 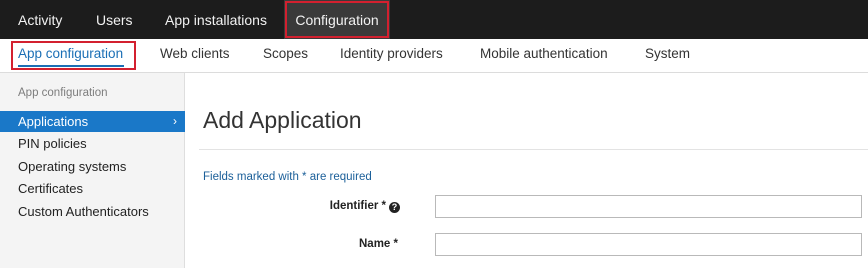 What do you see at coordinates (52, 143) in the screenshot?
I see `sidebar-item-label: PIN policies` at bounding box center [52, 143].